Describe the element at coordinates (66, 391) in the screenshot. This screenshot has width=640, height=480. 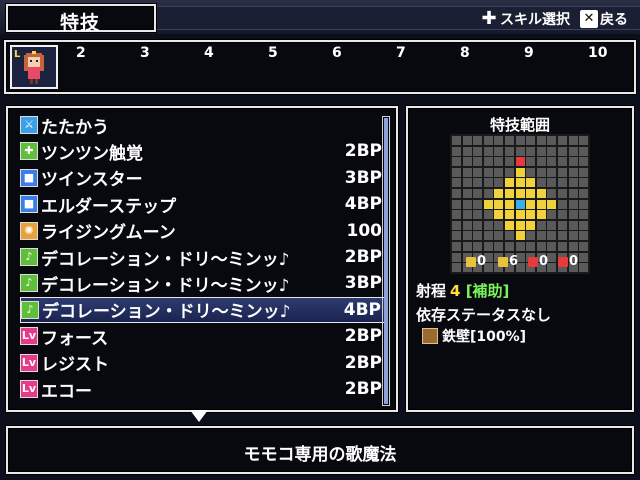
I see `skill-name: エコー` at that location.